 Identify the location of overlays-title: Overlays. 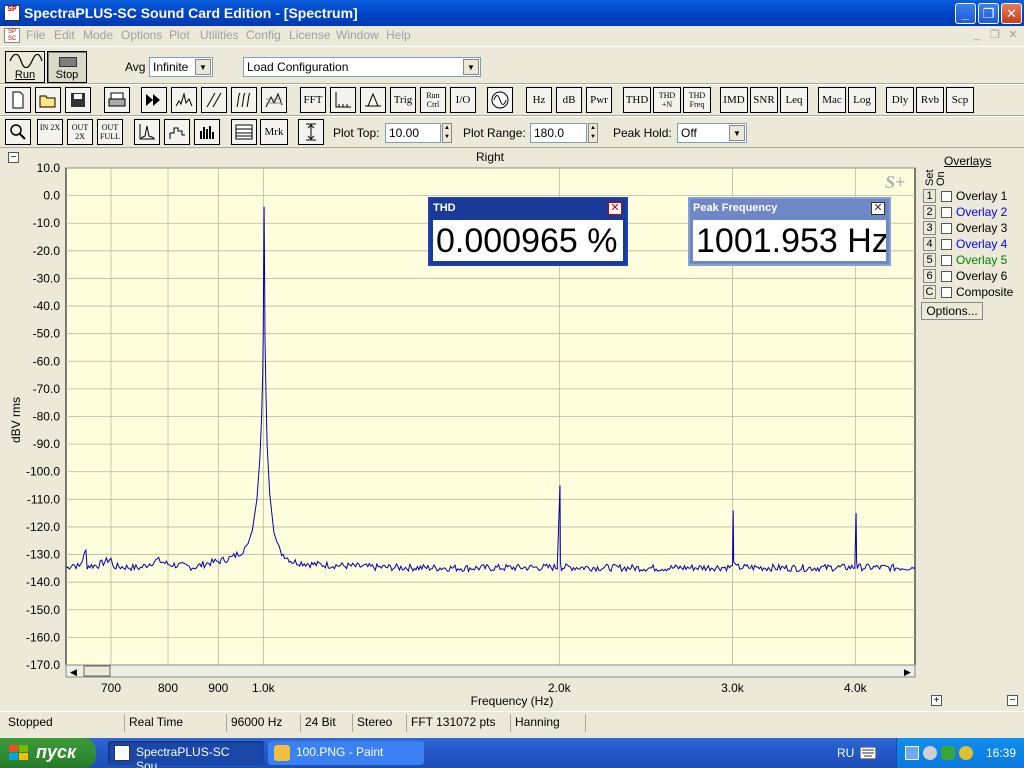
(967, 161).